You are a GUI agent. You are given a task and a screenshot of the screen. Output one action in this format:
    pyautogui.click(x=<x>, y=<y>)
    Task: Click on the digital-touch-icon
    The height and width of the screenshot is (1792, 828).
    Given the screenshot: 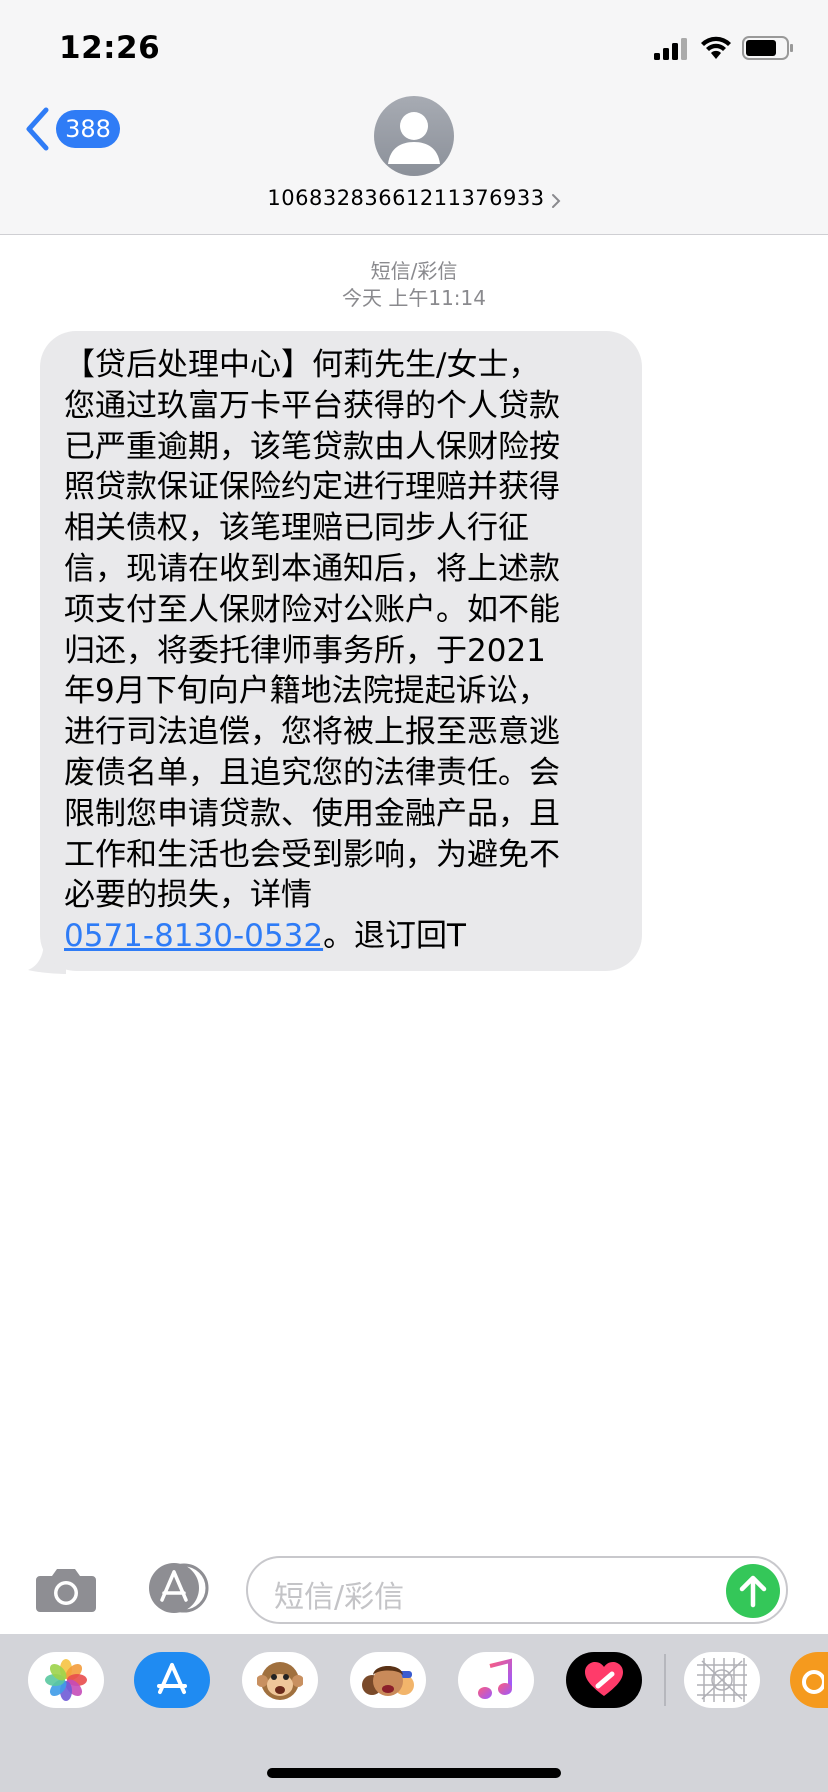 What is the action you would take?
    pyautogui.click(x=604, y=1680)
    